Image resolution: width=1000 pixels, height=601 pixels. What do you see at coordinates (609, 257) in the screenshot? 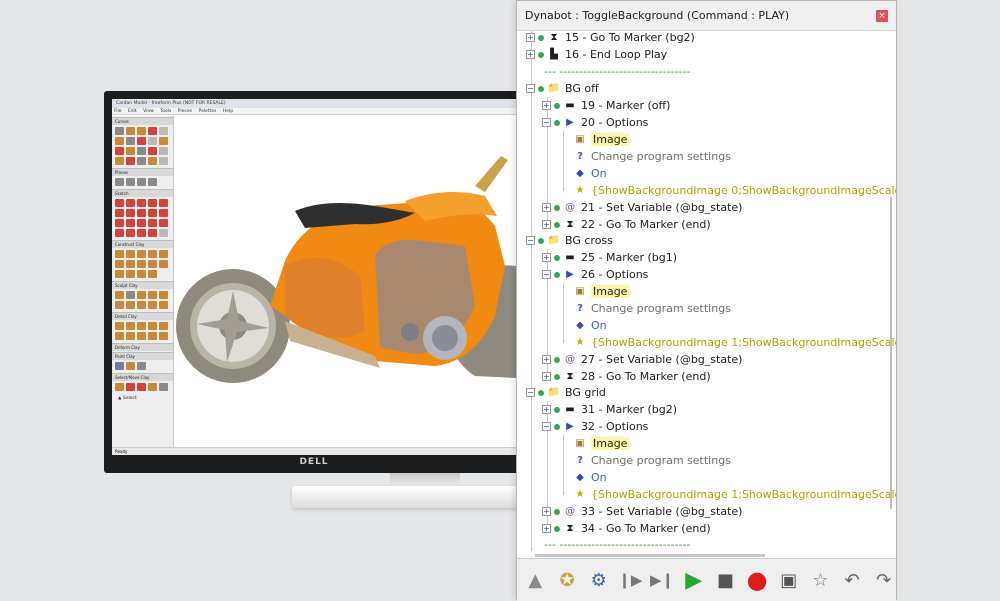
I see `tree-row-25: + ▬ 25 - Marker (bg1)` at bounding box center [609, 257].